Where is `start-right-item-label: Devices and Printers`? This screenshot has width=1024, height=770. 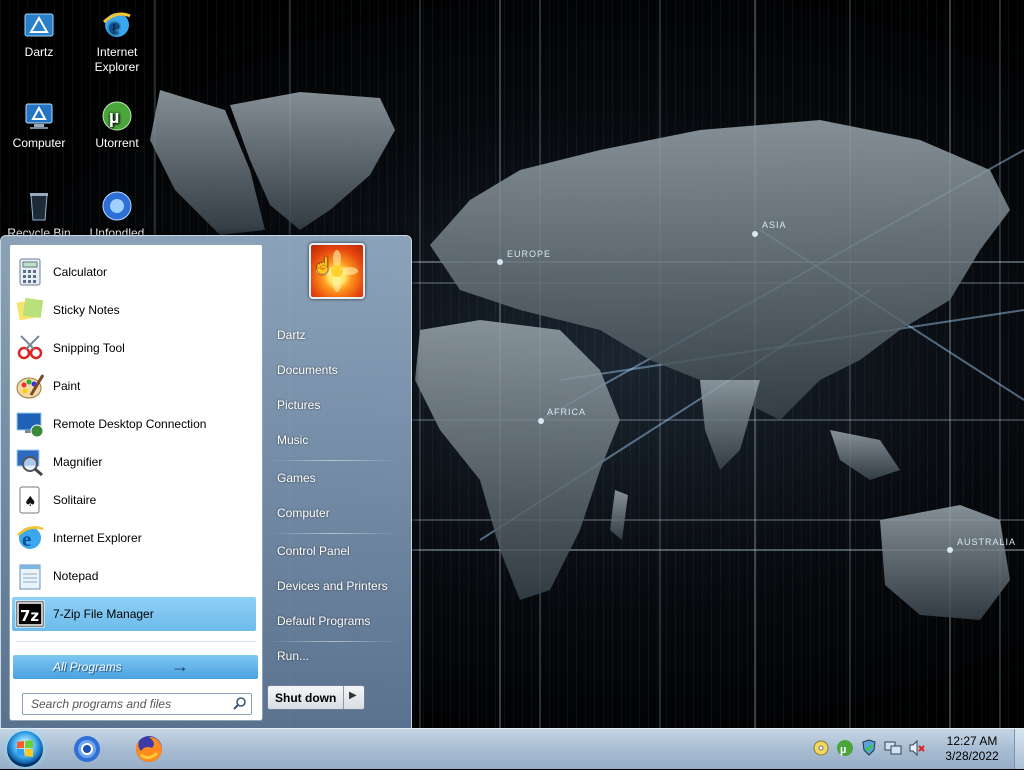
start-right-item-label: Devices and Printers is located at coordinates (332, 586).